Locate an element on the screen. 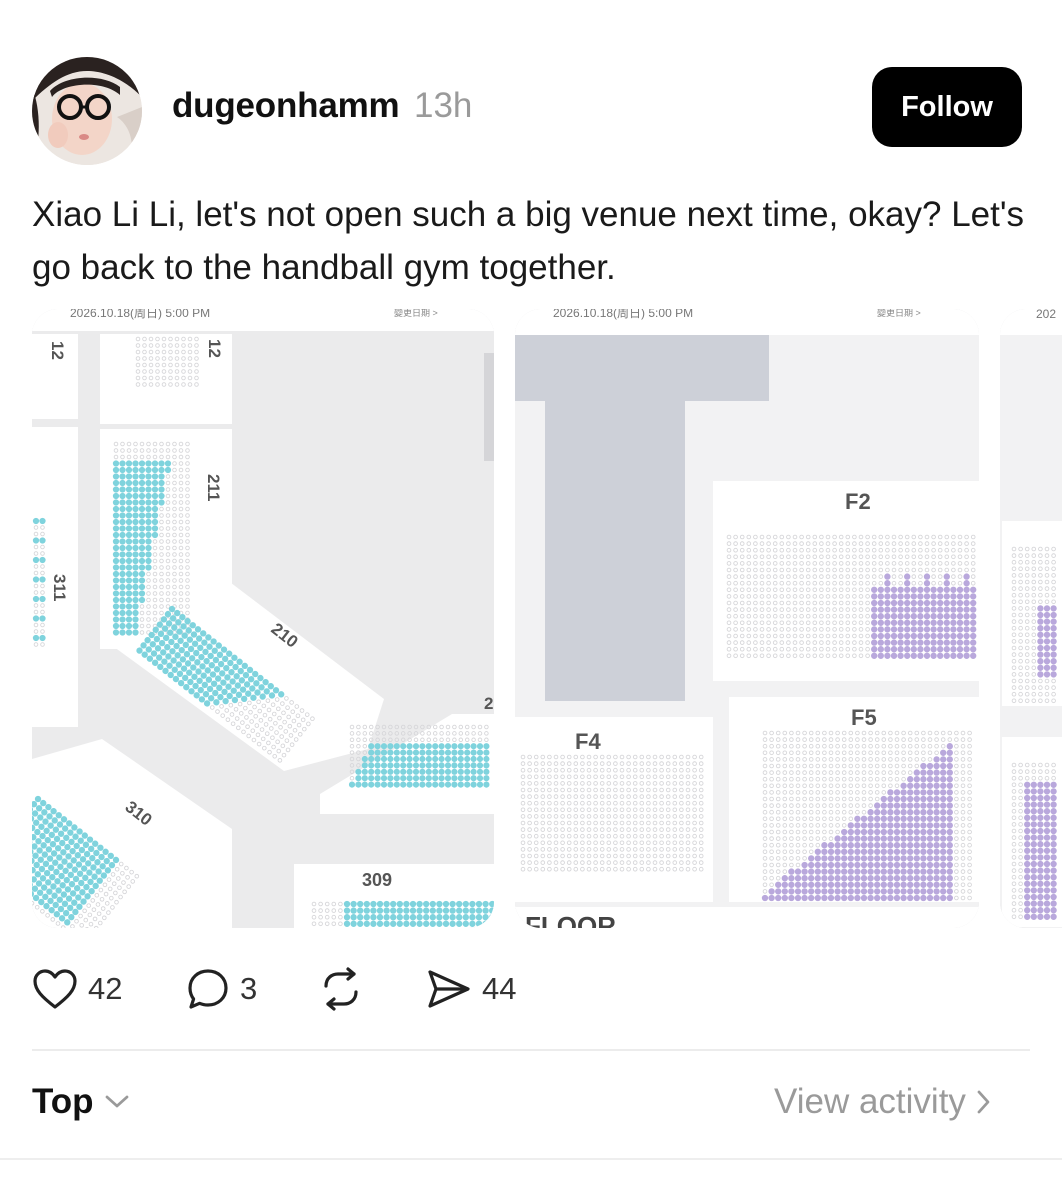  section-label-F2: F2 is located at coordinates (858, 501).